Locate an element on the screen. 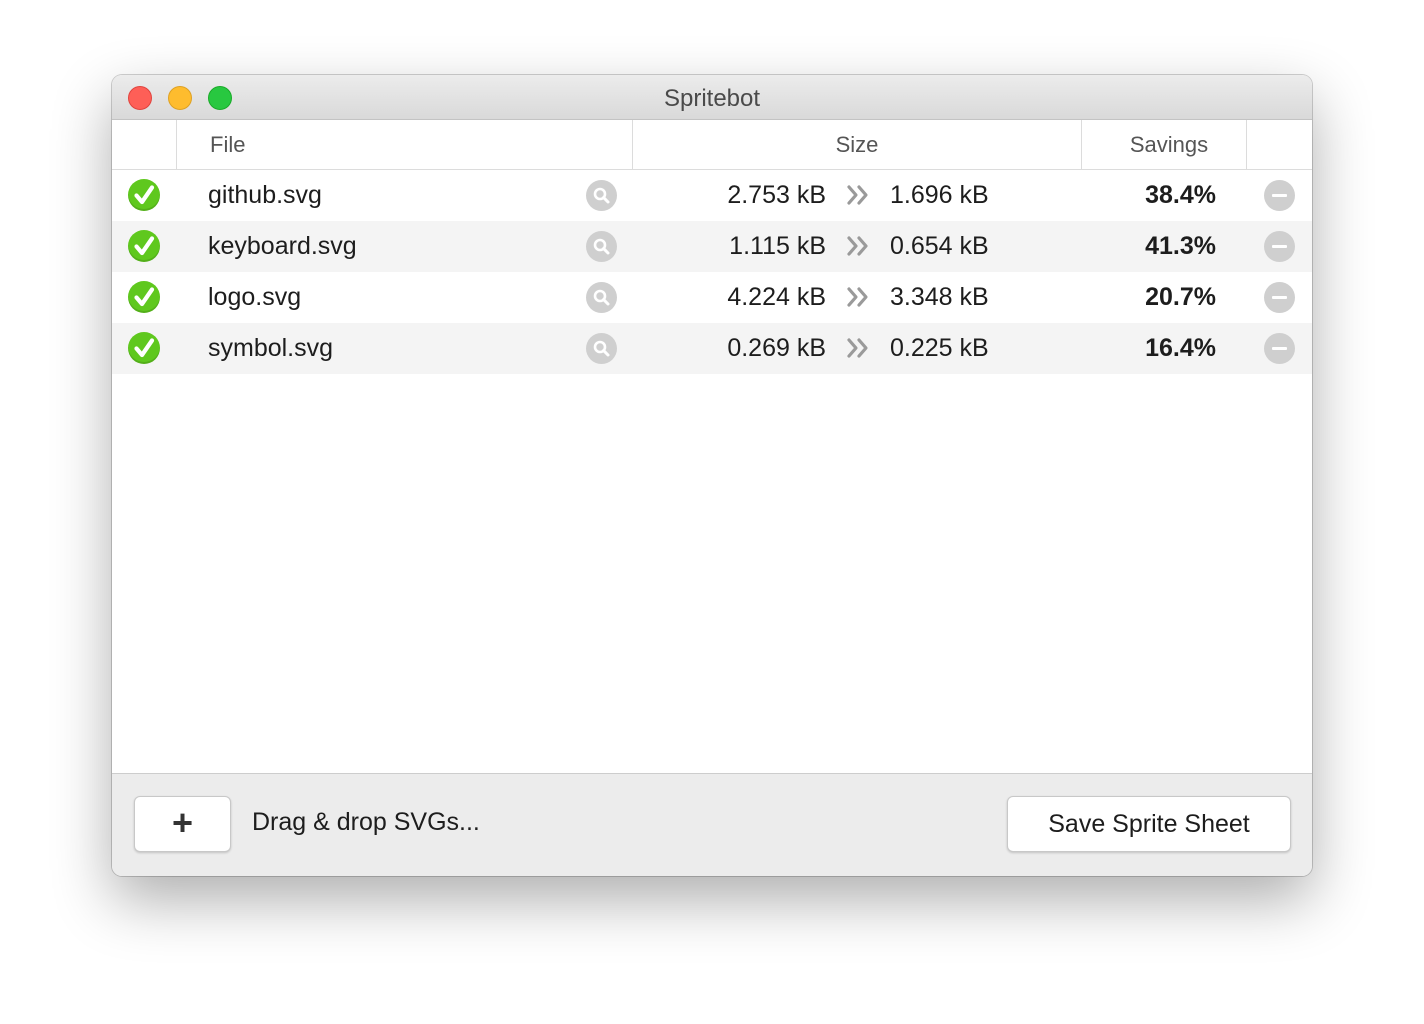 The image size is (1424, 1024). original-size: 4.224 kB is located at coordinates (776, 297).